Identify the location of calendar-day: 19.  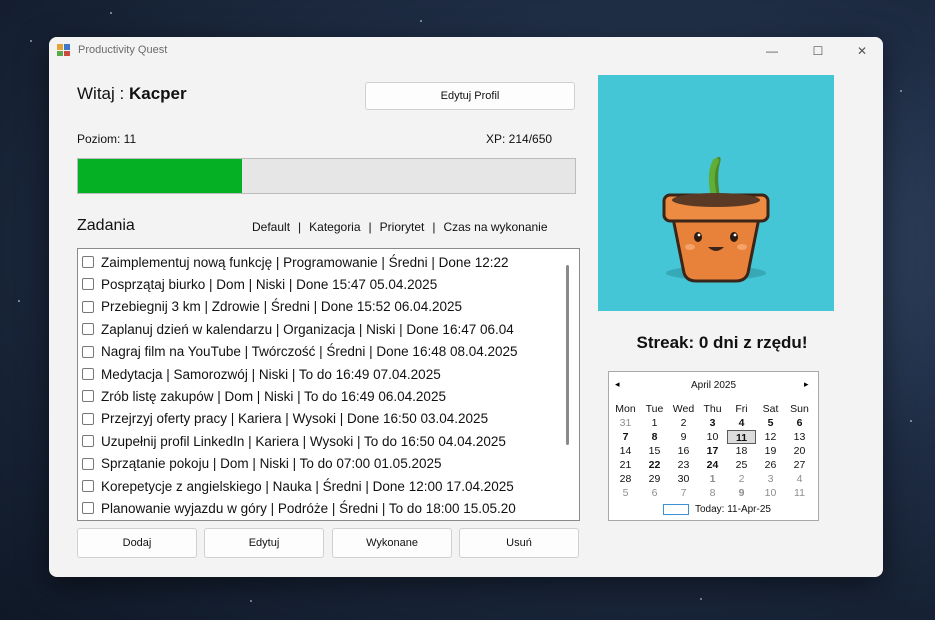
(770, 451).